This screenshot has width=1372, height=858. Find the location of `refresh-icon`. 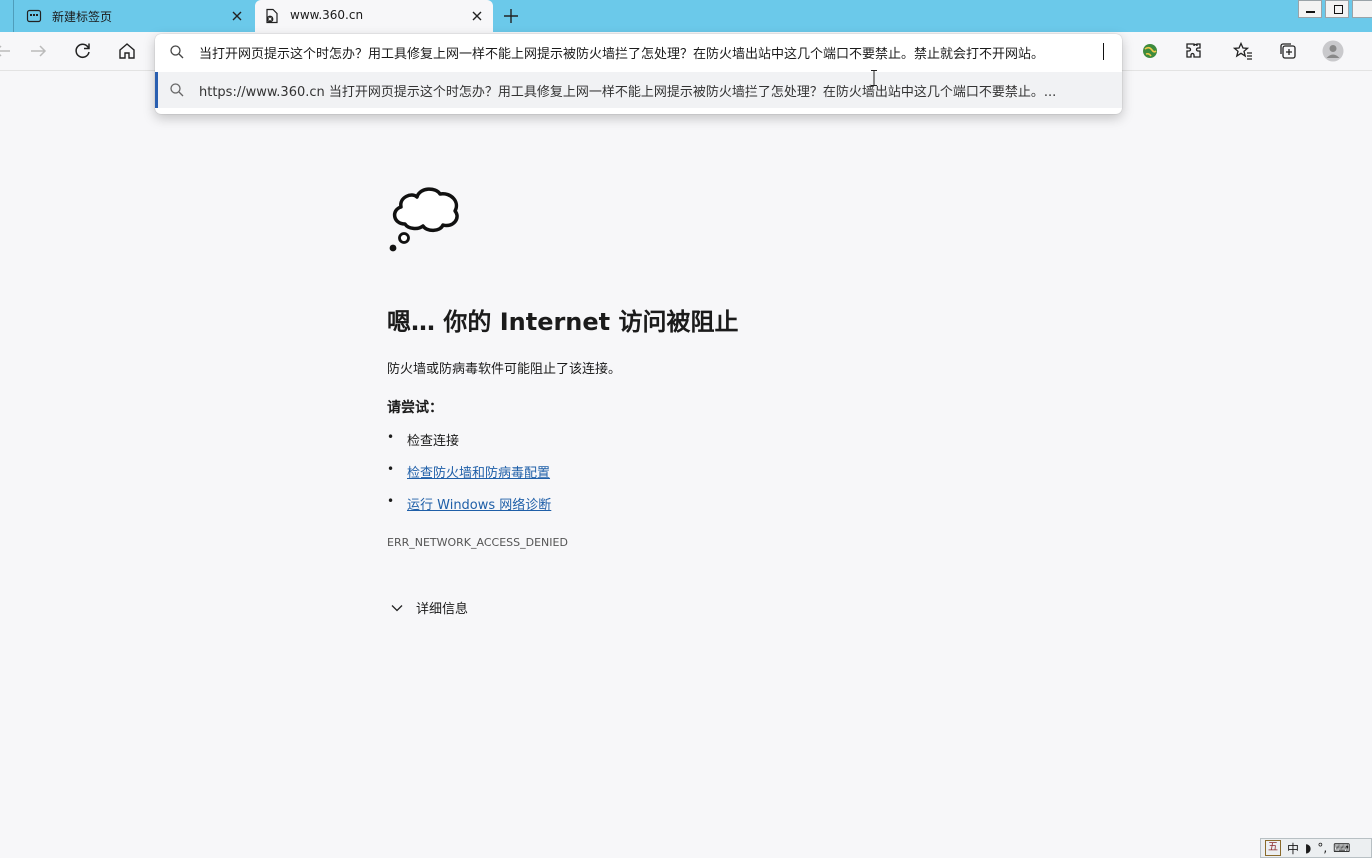

refresh-icon is located at coordinates (83, 51).